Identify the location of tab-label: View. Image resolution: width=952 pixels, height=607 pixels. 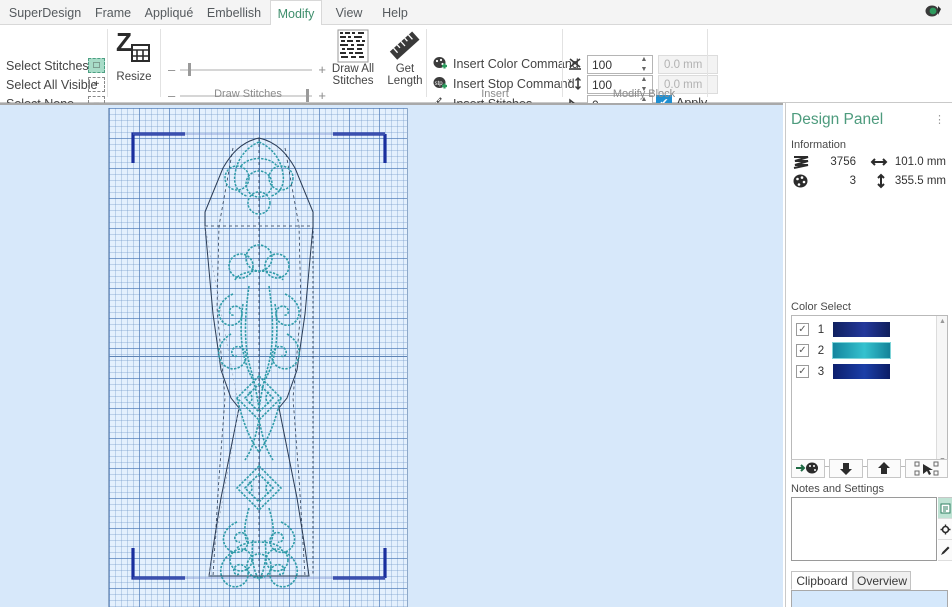
(349, 12).